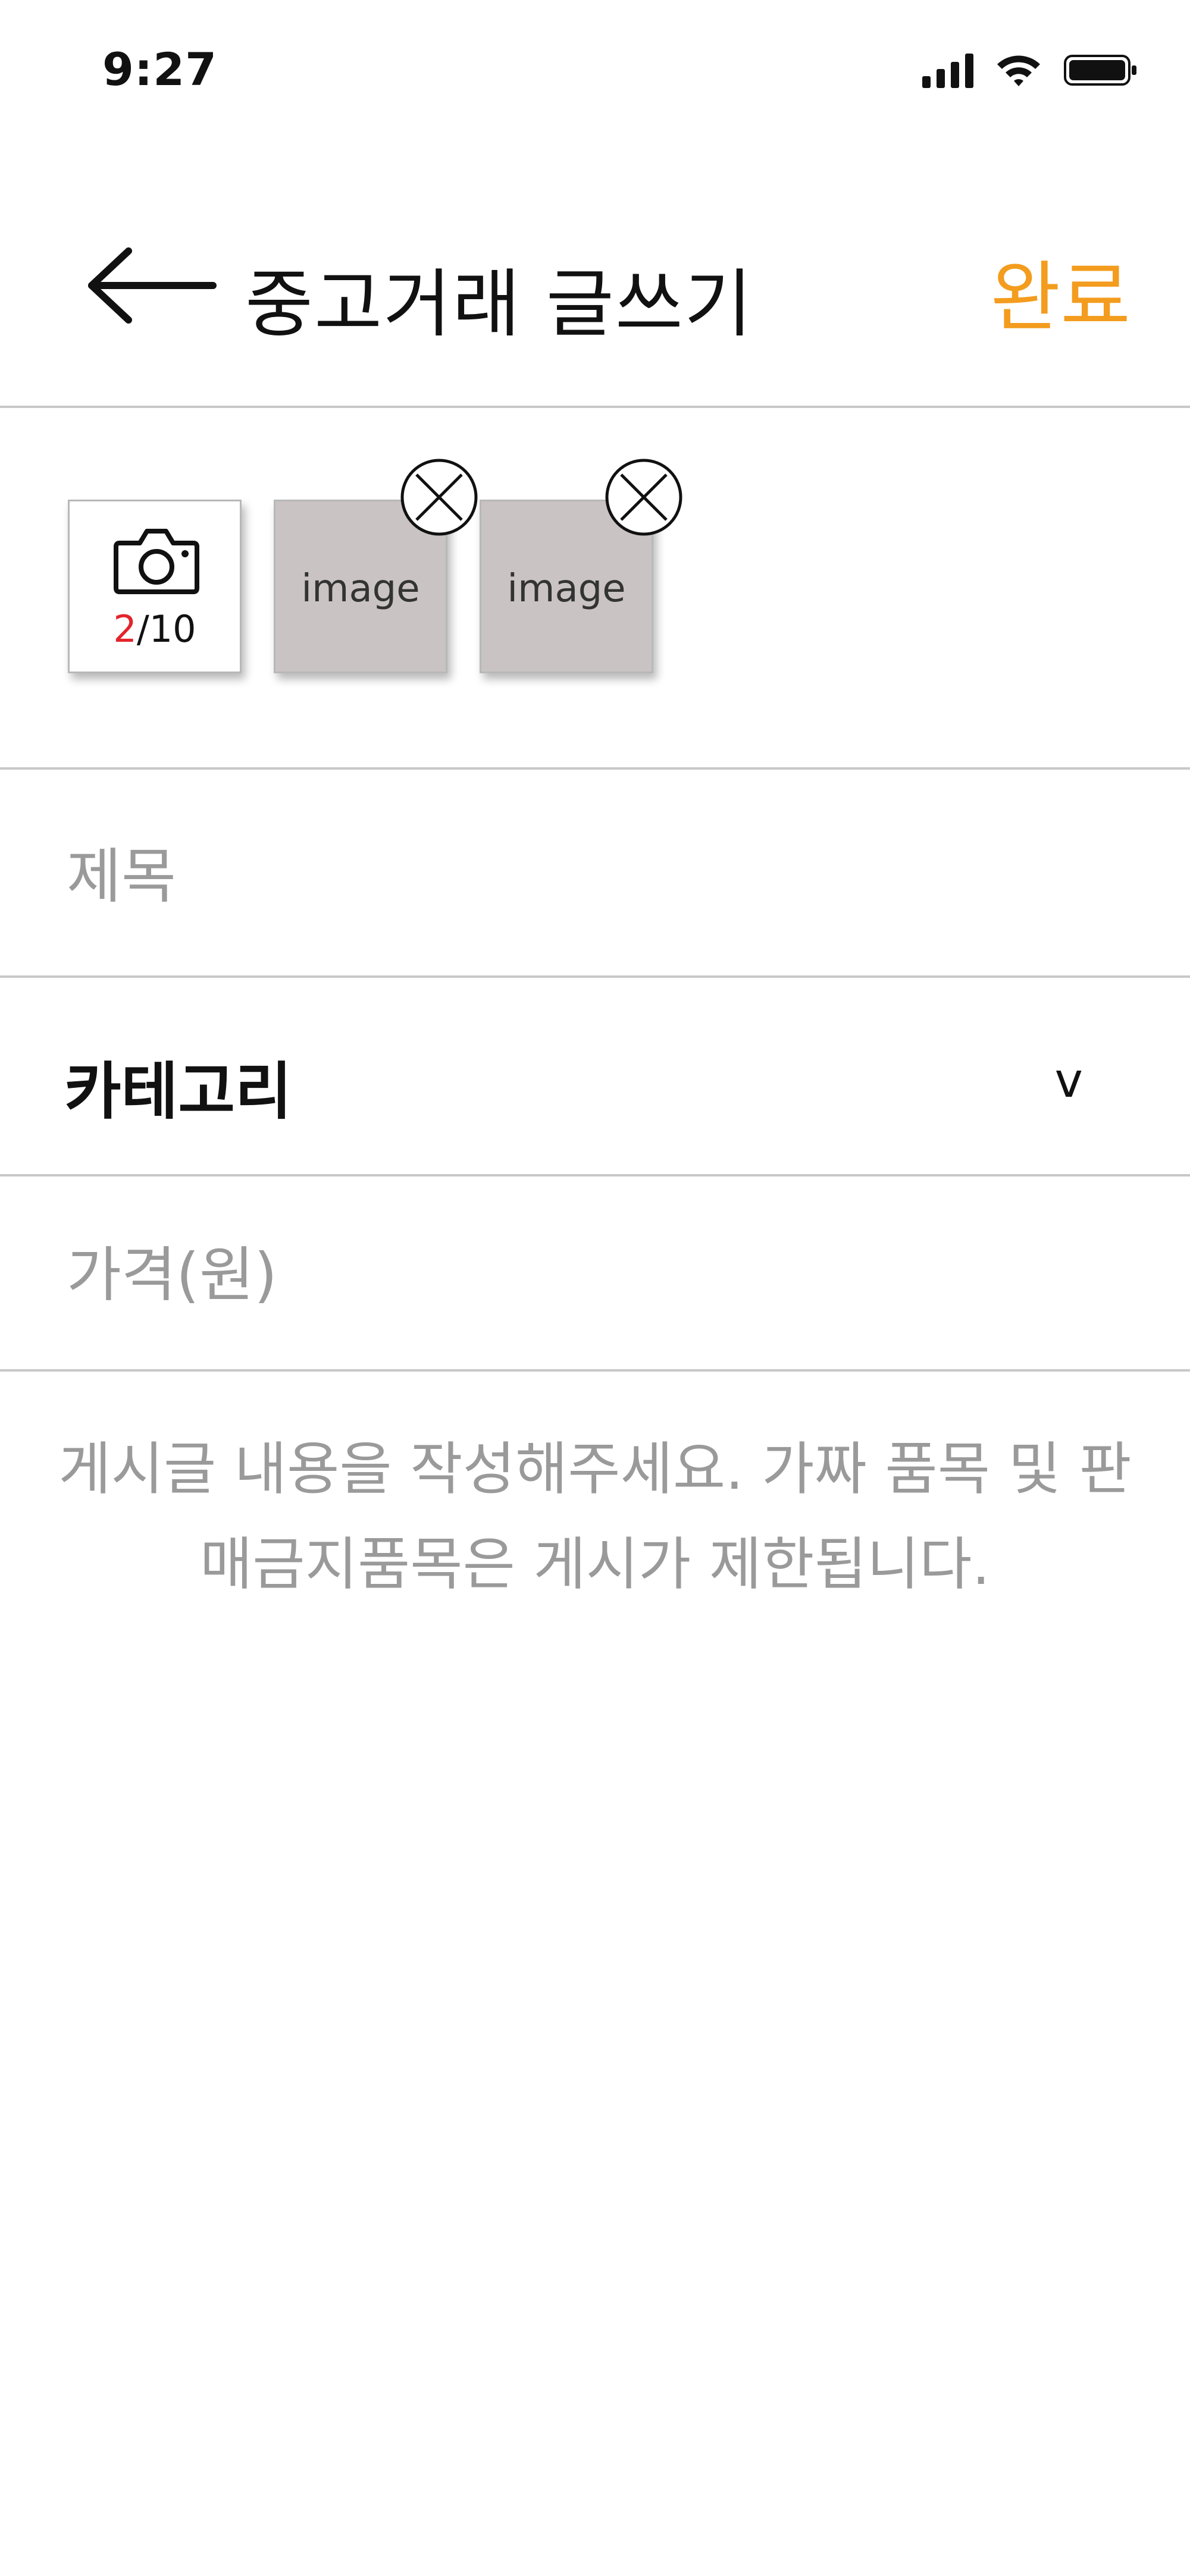  What do you see at coordinates (595, 1370) in the screenshot?
I see `price-divider` at bounding box center [595, 1370].